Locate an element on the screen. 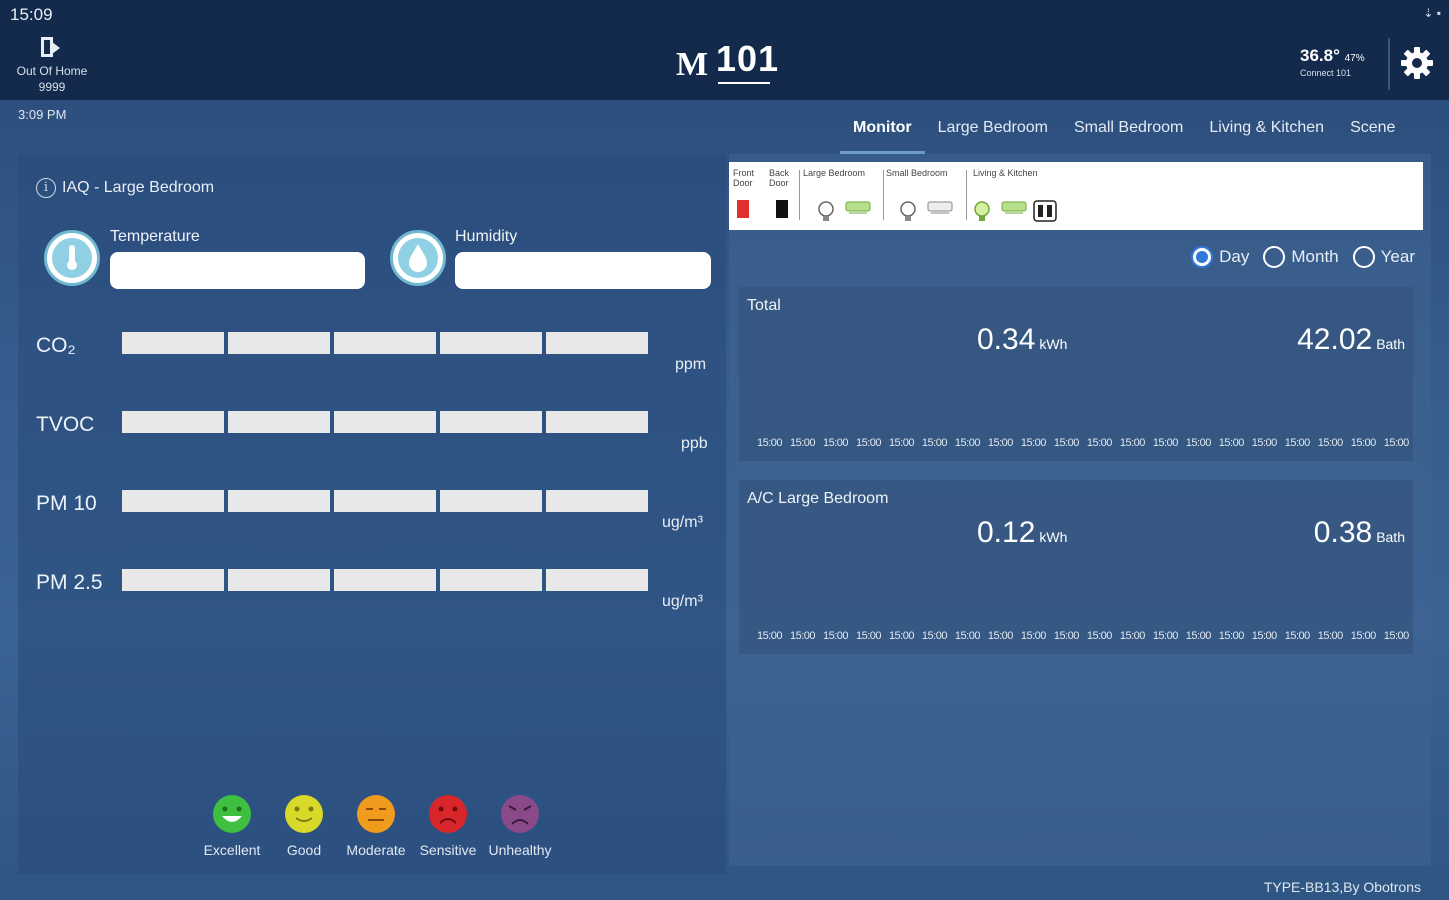  legend-good: Good is located at coordinates (304, 826).